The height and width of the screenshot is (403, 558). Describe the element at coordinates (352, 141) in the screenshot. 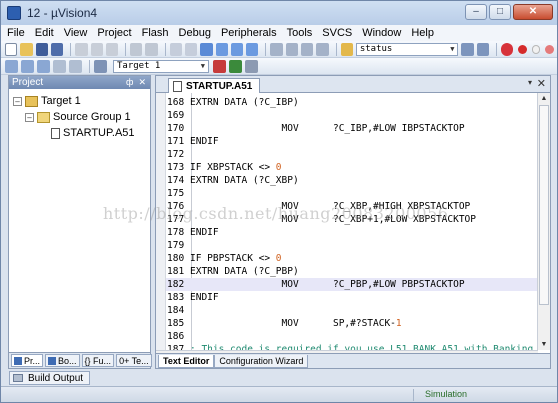

I see `code-line: 171 ENDIF` at that location.